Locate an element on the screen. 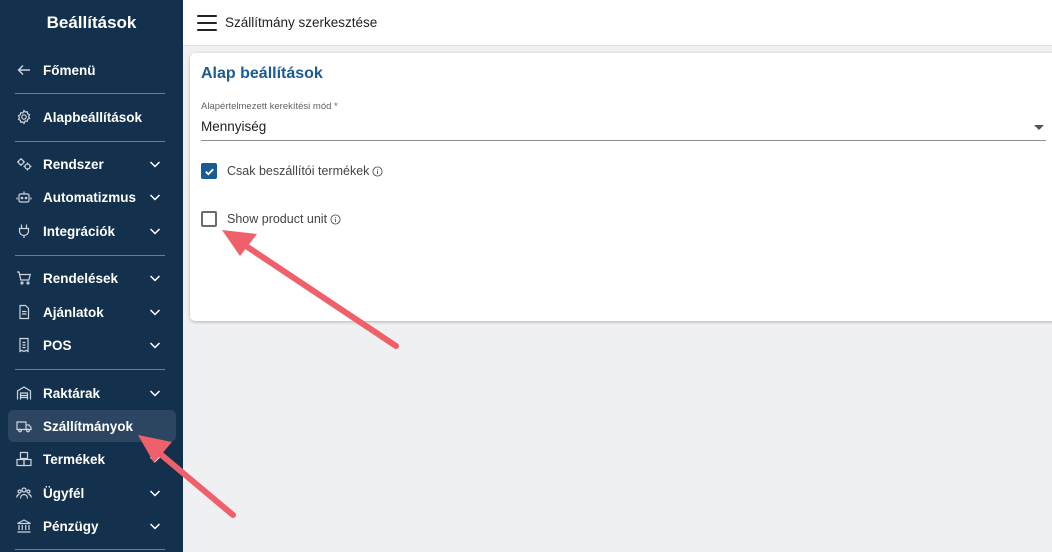 The width and height of the screenshot is (1052, 552). show-unit-row: Show product unit is located at coordinates (271, 219).